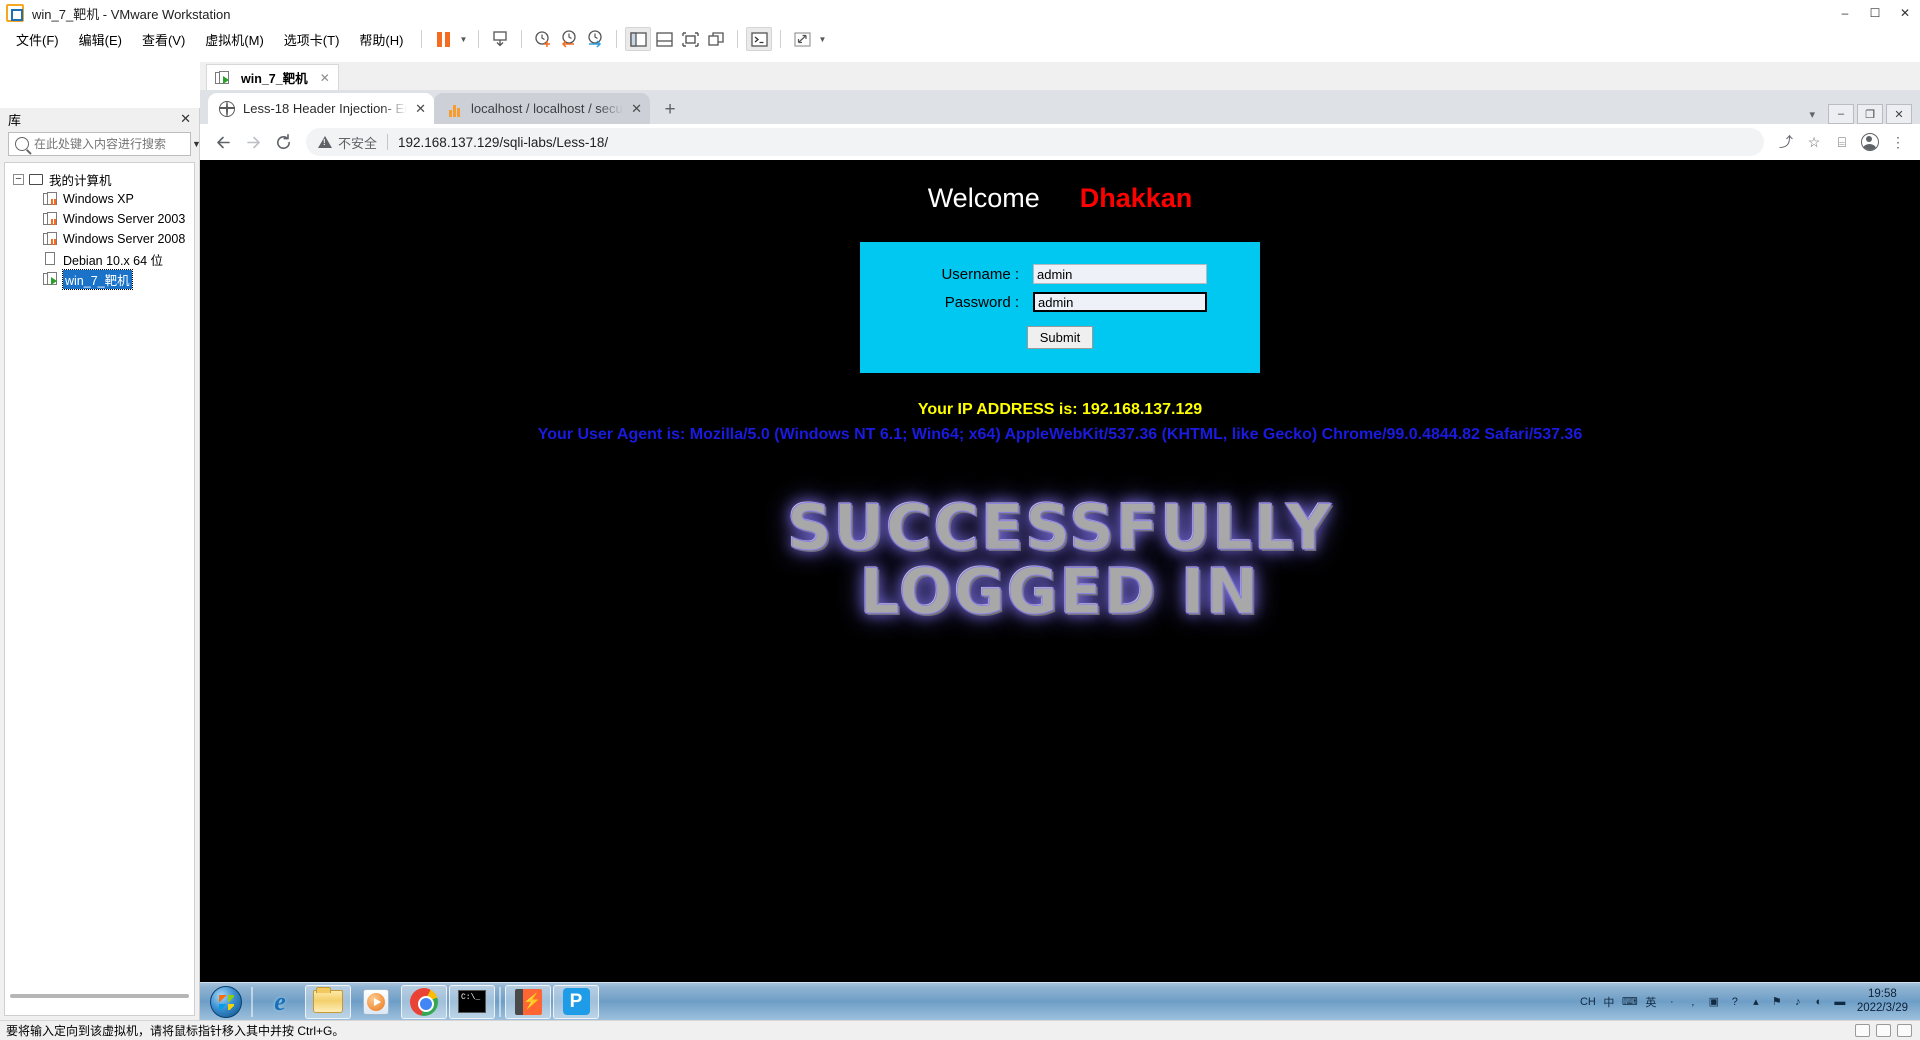  I want to click on tree-expander-icon: −, so click(18, 179).